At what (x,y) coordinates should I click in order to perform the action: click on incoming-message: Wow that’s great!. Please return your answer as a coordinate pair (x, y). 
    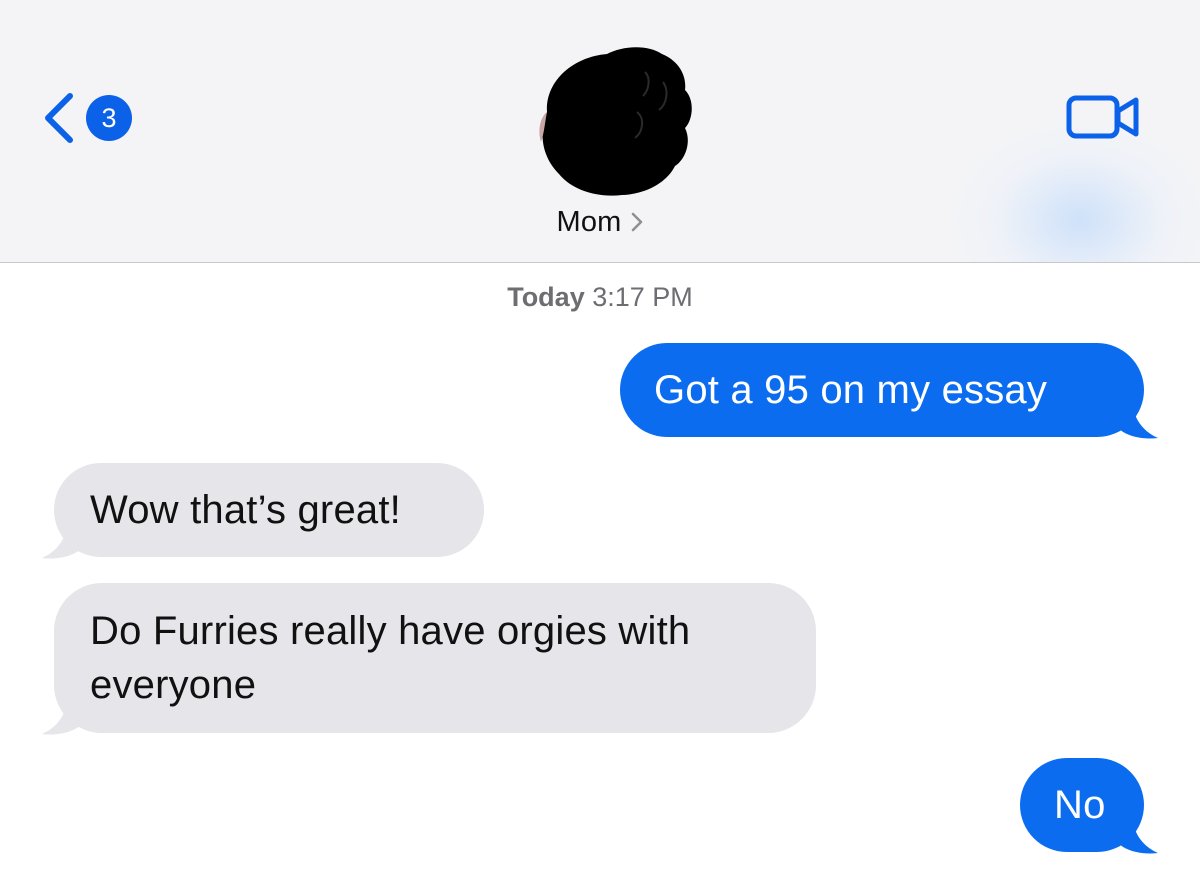
    Looking at the image, I should click on (269, 510).